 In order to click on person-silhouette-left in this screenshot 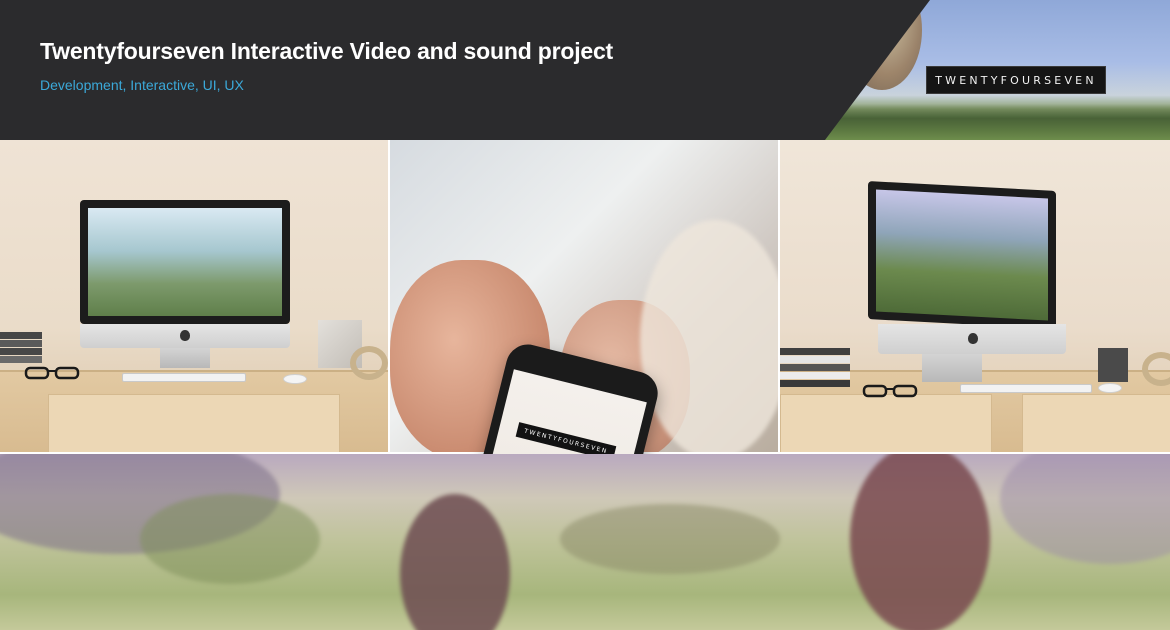, I will do `click(455, 562)`.